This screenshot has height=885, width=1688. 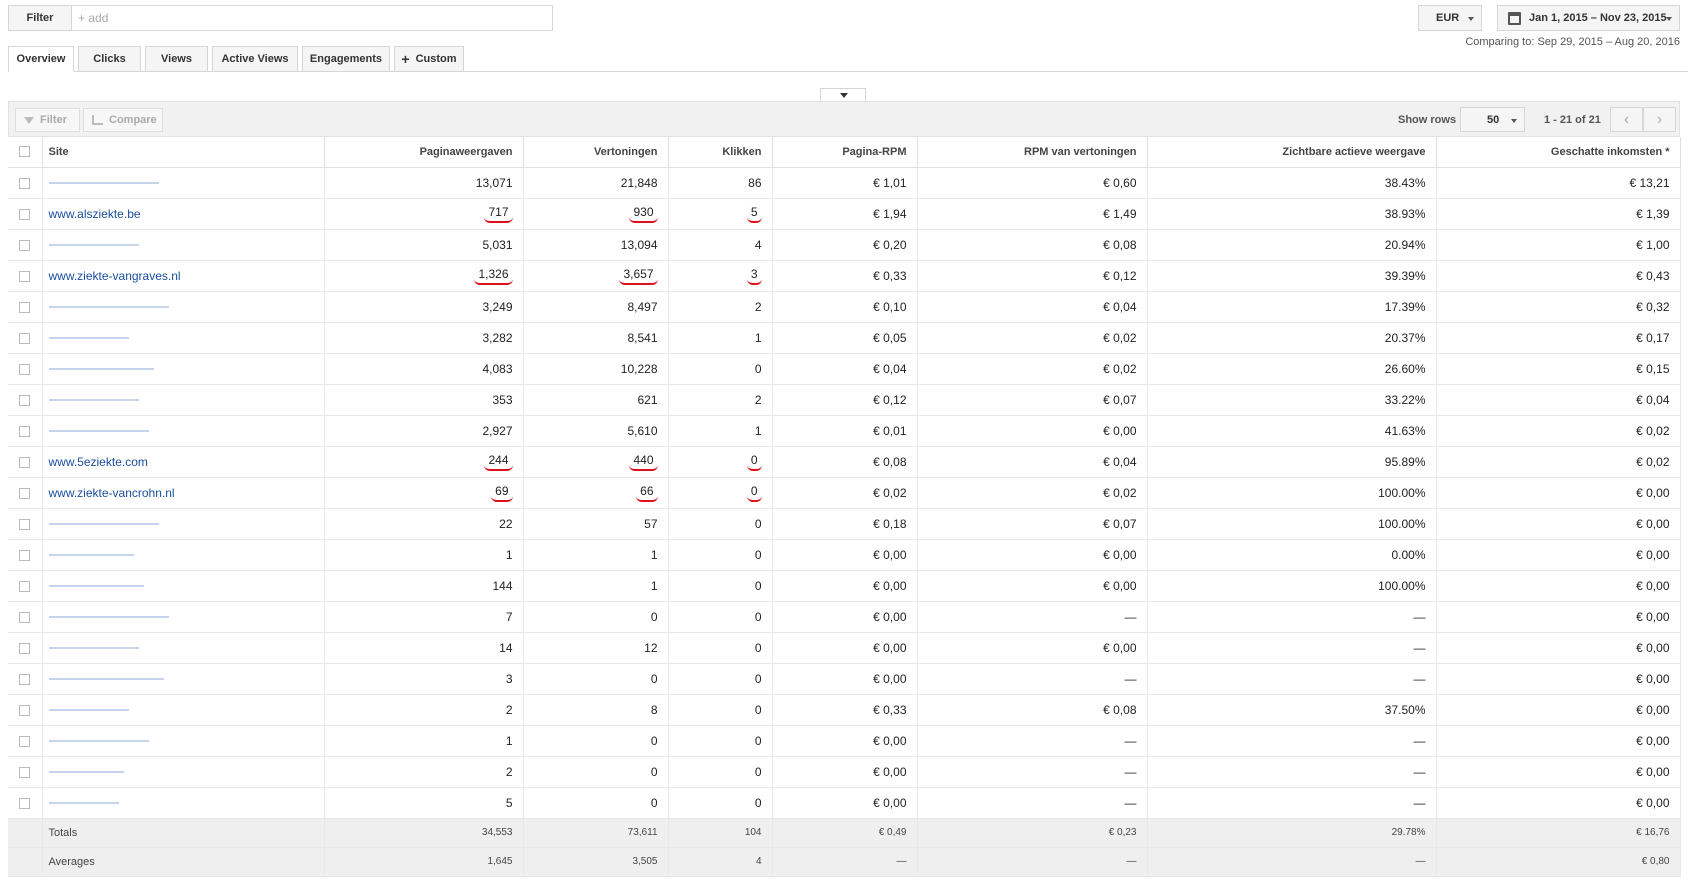 I want to click on collapse-chart-button, so click(x=843, y=94).